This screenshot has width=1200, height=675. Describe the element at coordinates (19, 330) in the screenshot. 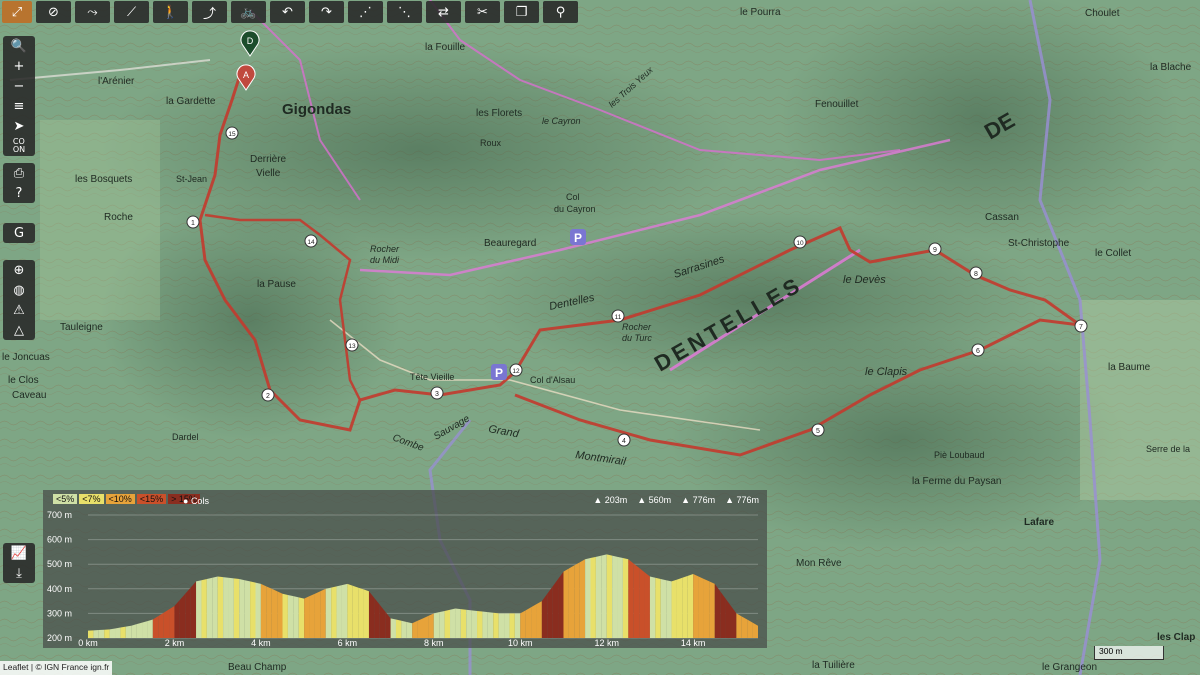

I see `group4-control-3: △` at that location.